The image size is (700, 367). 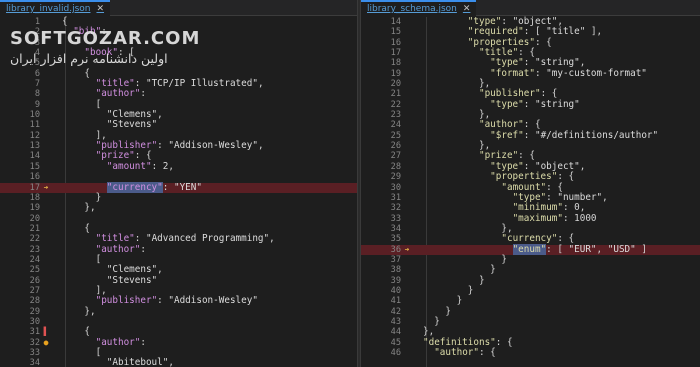 What do you see at coordinates (535, 21) in the screenshot?
I see `code-token: "object"` at bounding box center [535, 21].